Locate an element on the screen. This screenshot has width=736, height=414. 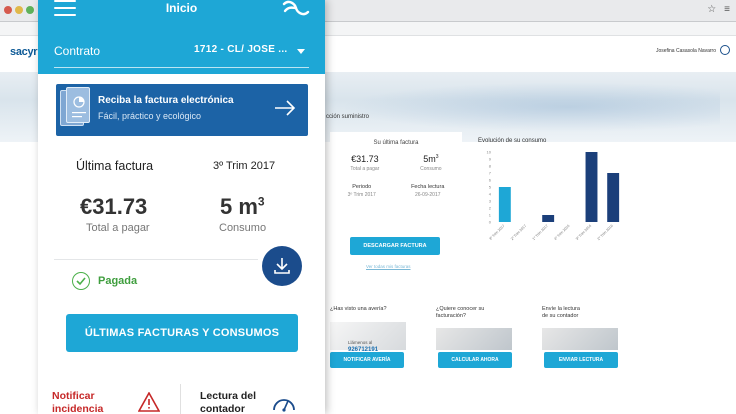
download-invoice-button: DESCARGAR FACTURA is located at coordinates (395, 246).